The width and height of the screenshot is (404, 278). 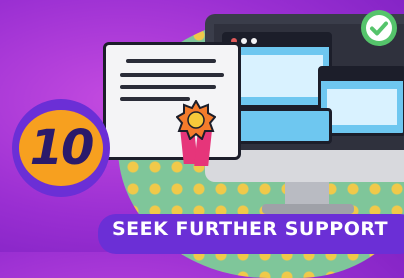 What do you see at coordinates (284, 126) in the screenshot?
I see `browser-window-bottom` at bounding box center [284, 126].